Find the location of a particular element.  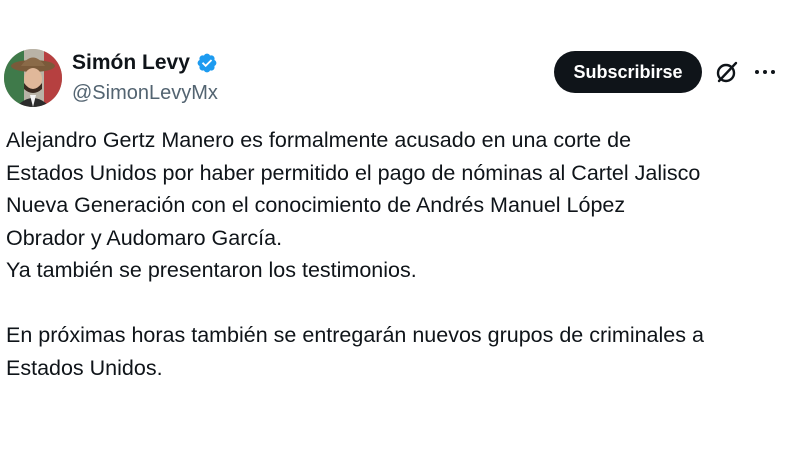

name-row: Simón Levy is located at coordinates (145, 63).